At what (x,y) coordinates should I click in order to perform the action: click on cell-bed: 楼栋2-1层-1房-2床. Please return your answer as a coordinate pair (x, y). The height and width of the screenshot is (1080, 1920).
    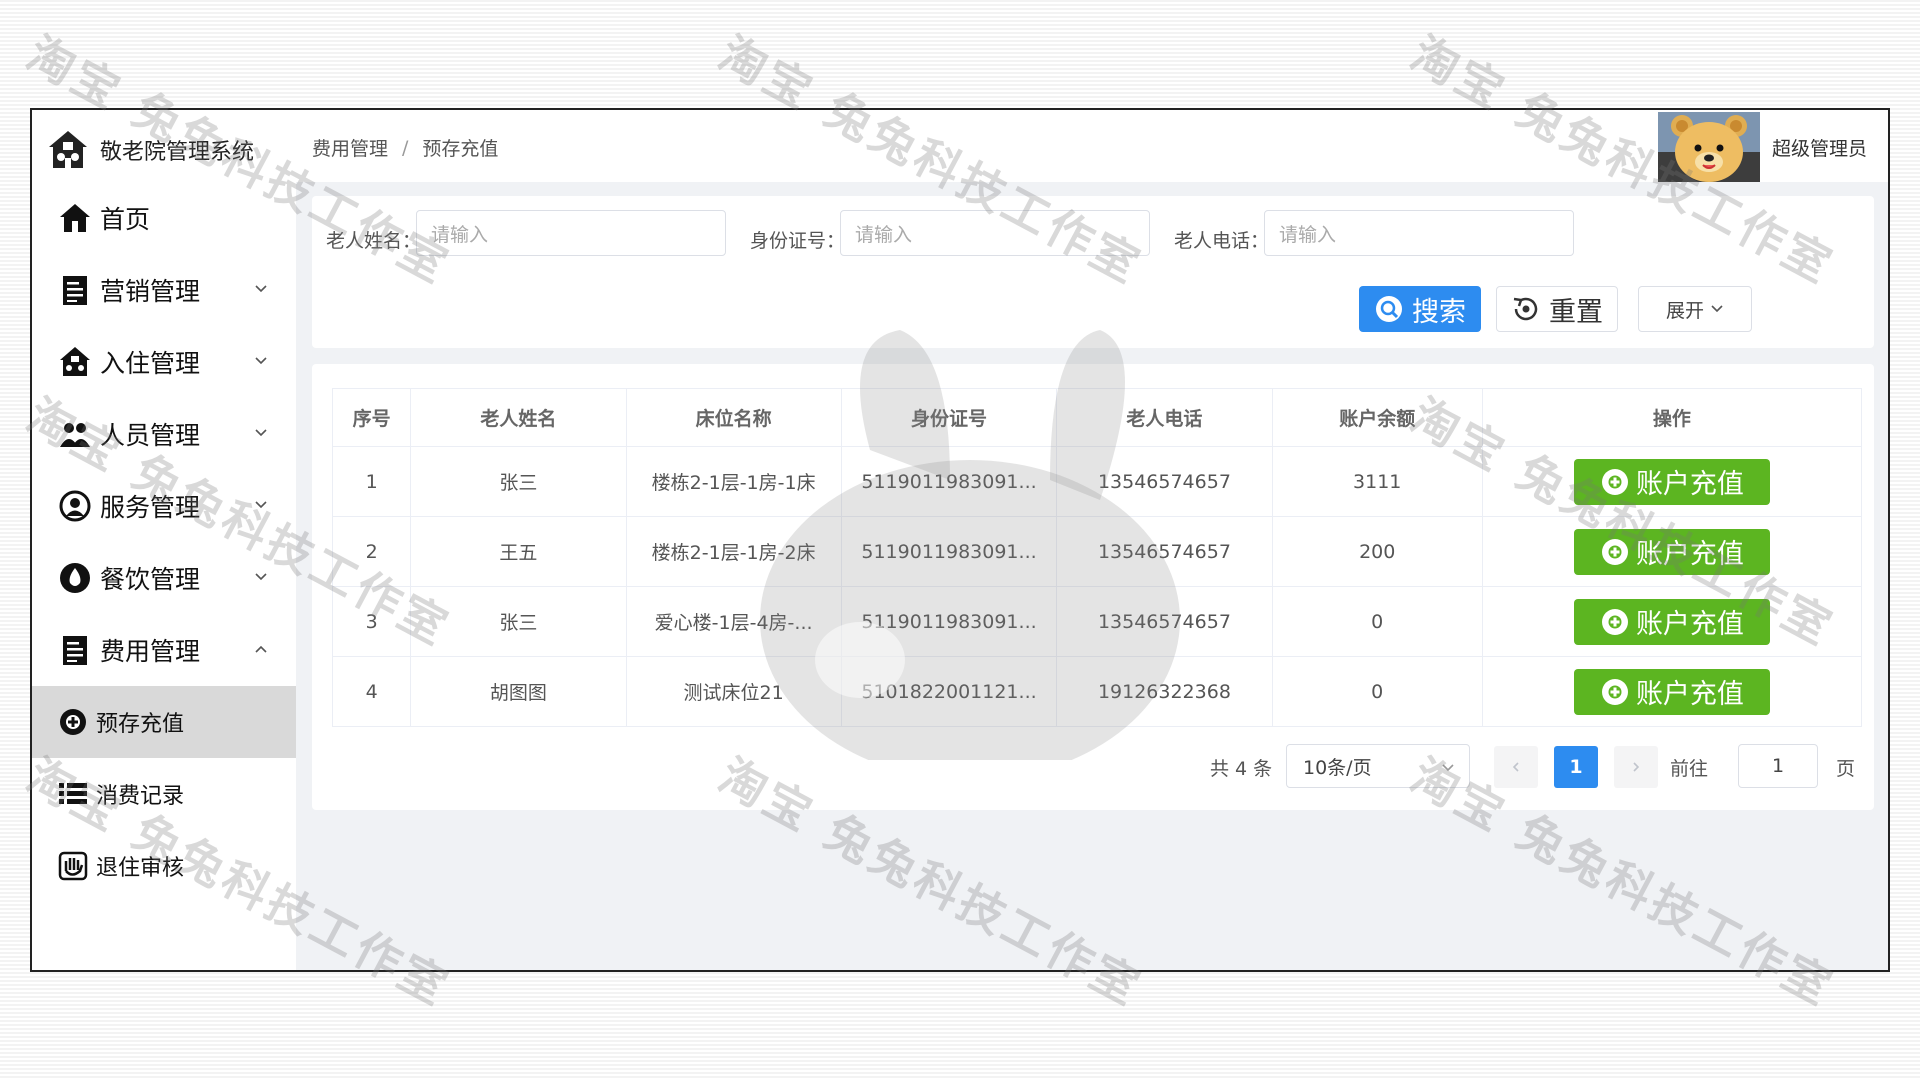
    Looking at the image, I should click on (733, 551).